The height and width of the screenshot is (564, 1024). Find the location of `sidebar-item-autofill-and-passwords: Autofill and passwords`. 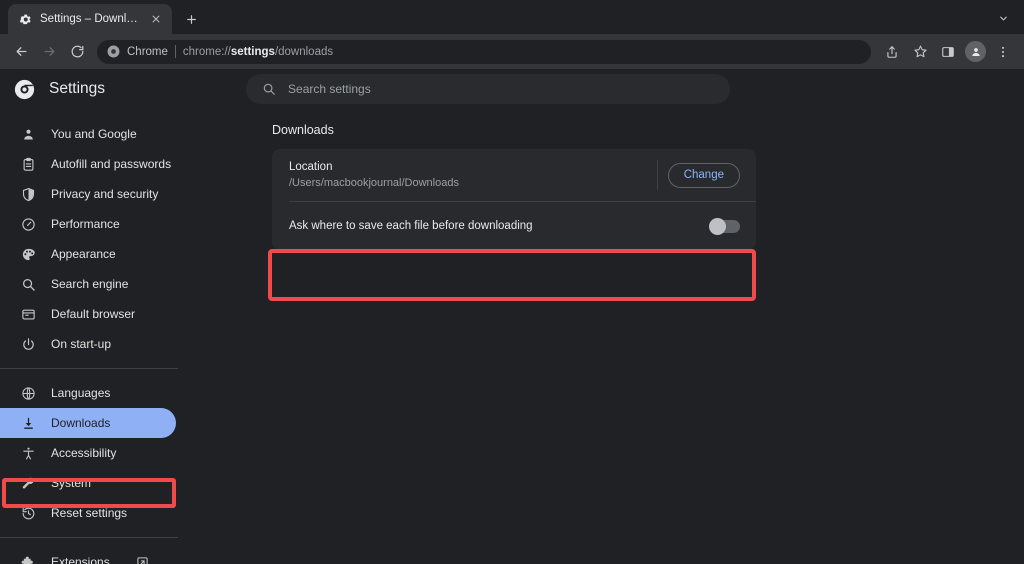

sidebar-item-autofill-and-passwords: Autofill and passwords is located at coordinates (88, 164).